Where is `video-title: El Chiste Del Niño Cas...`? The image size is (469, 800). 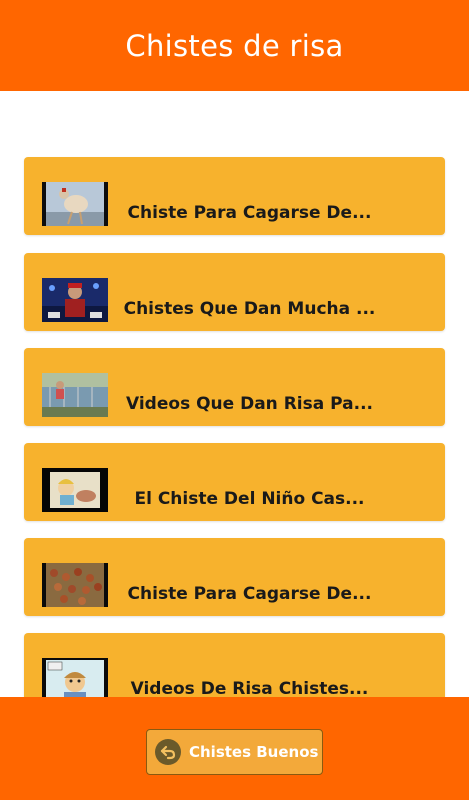
video-title: El Chiste Del Niño Cas... is located at coordinates (249, 499).